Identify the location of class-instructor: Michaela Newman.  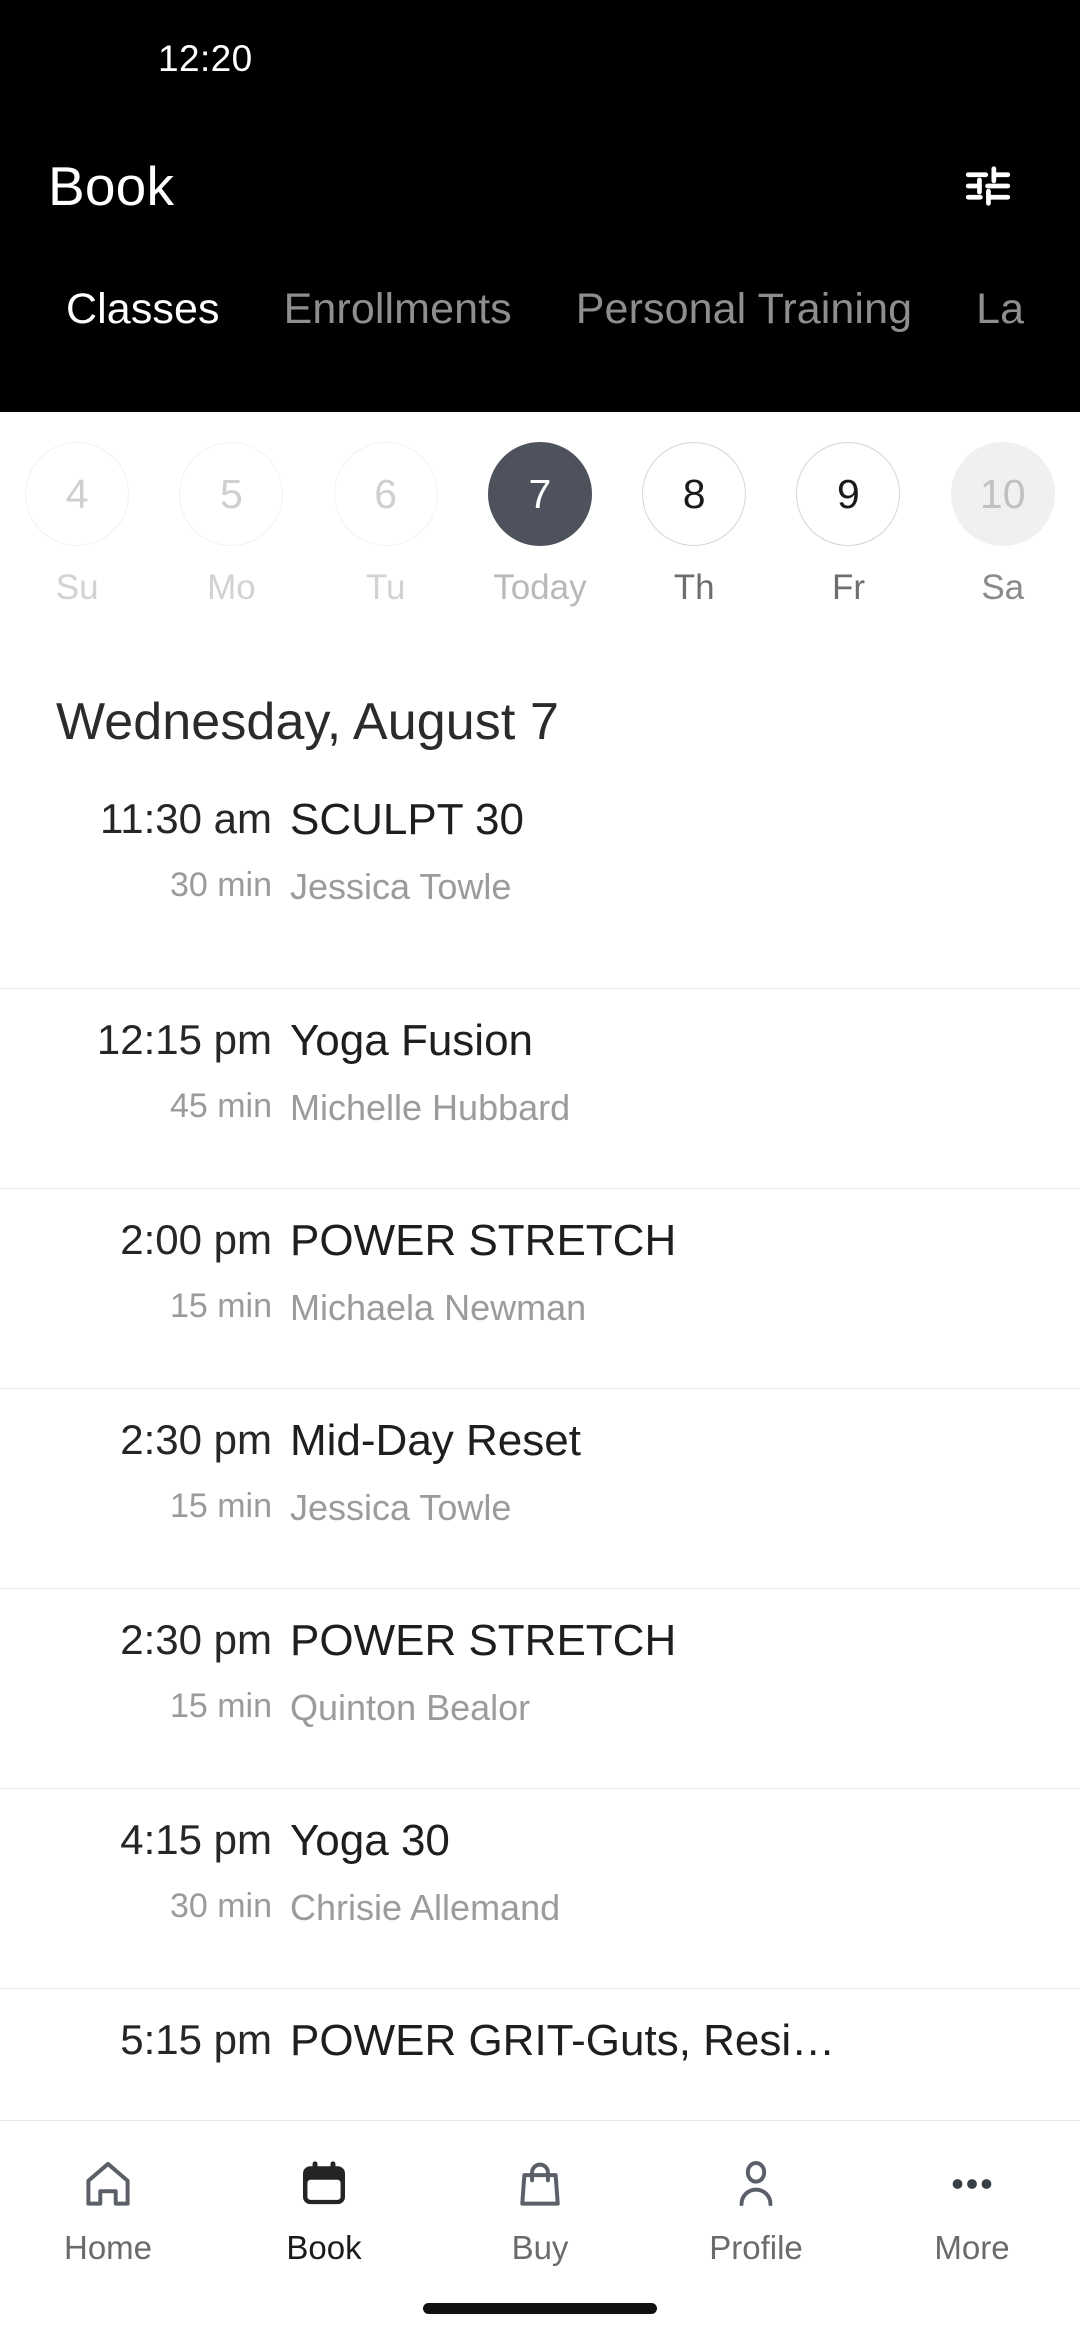
(438, 1307).